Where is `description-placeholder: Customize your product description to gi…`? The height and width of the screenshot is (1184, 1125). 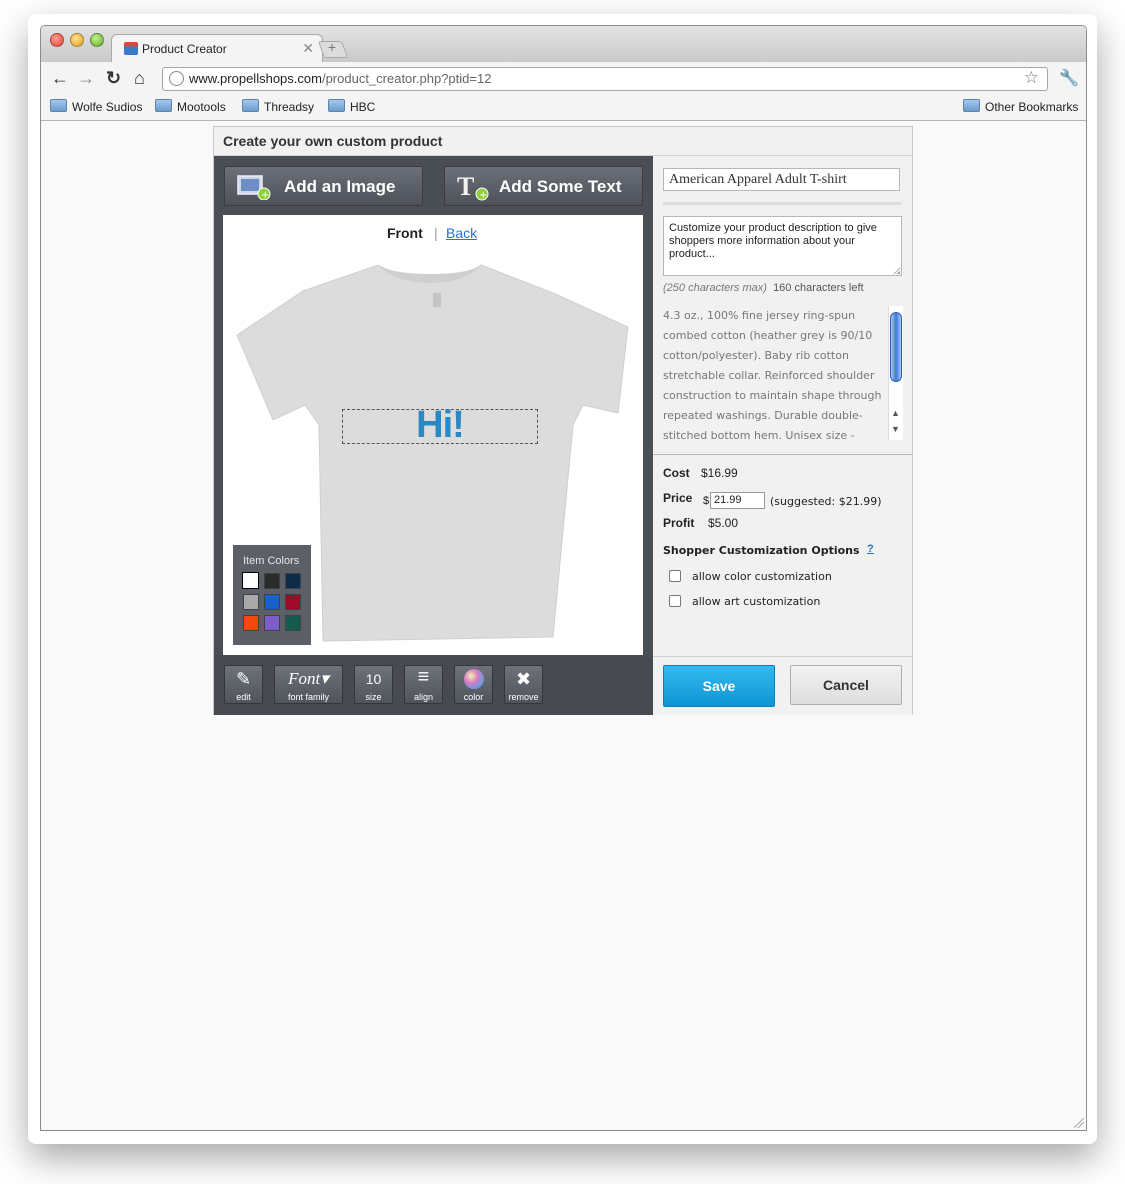 description-placeholder: Customize your product description to gi… is located at coordinates (773, 241).